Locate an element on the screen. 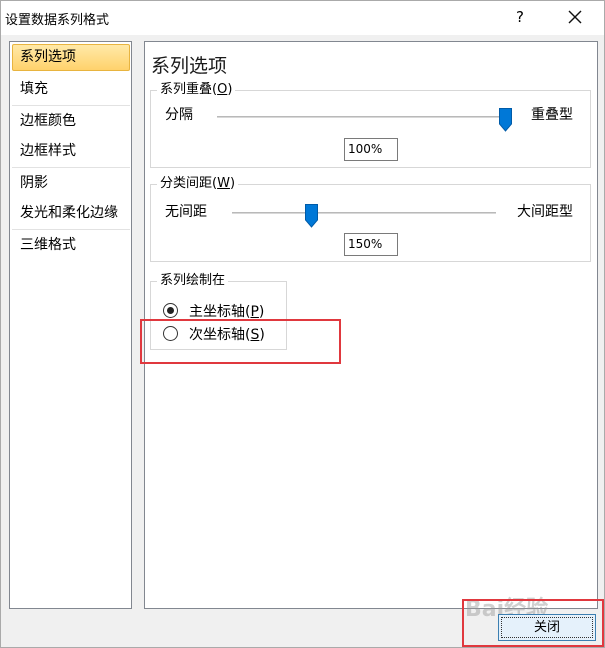 This screenshot has width=605, height=648. gap-slider-track is located at coordinates (364, 213).